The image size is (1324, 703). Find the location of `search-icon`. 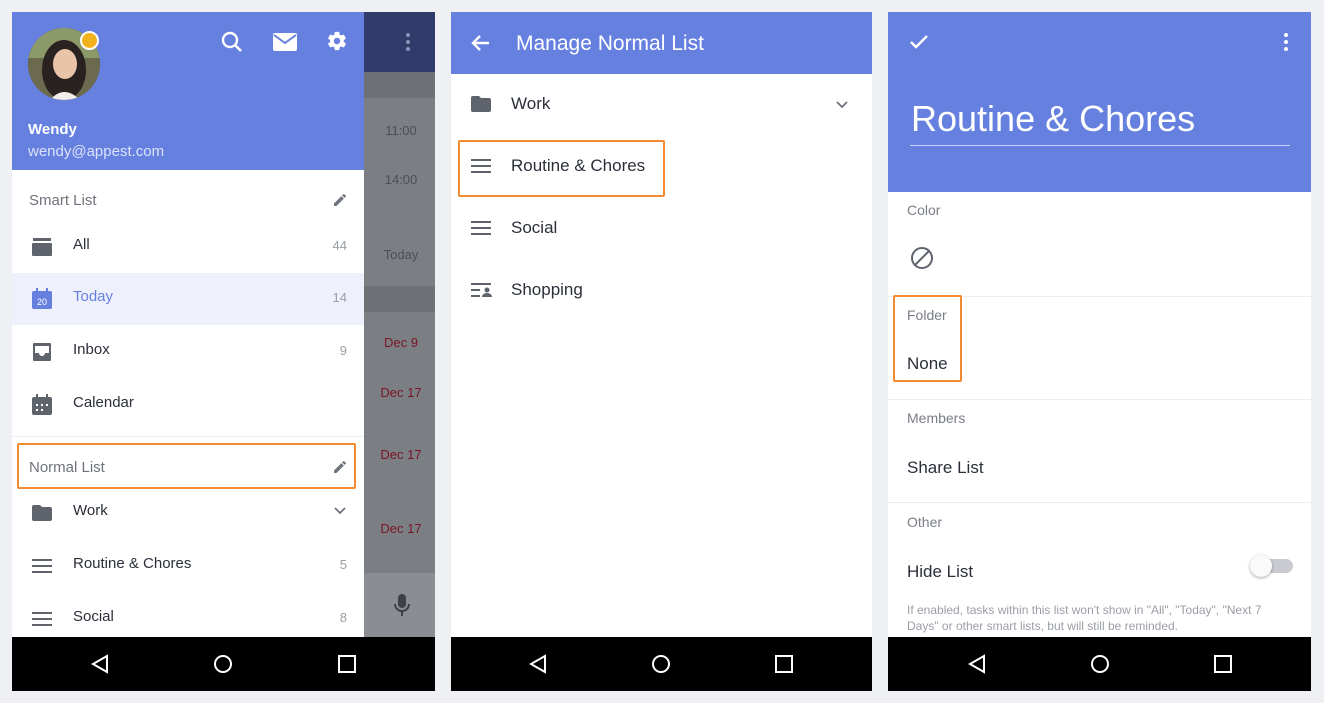

search-icon is located at coordinates (232, 42).